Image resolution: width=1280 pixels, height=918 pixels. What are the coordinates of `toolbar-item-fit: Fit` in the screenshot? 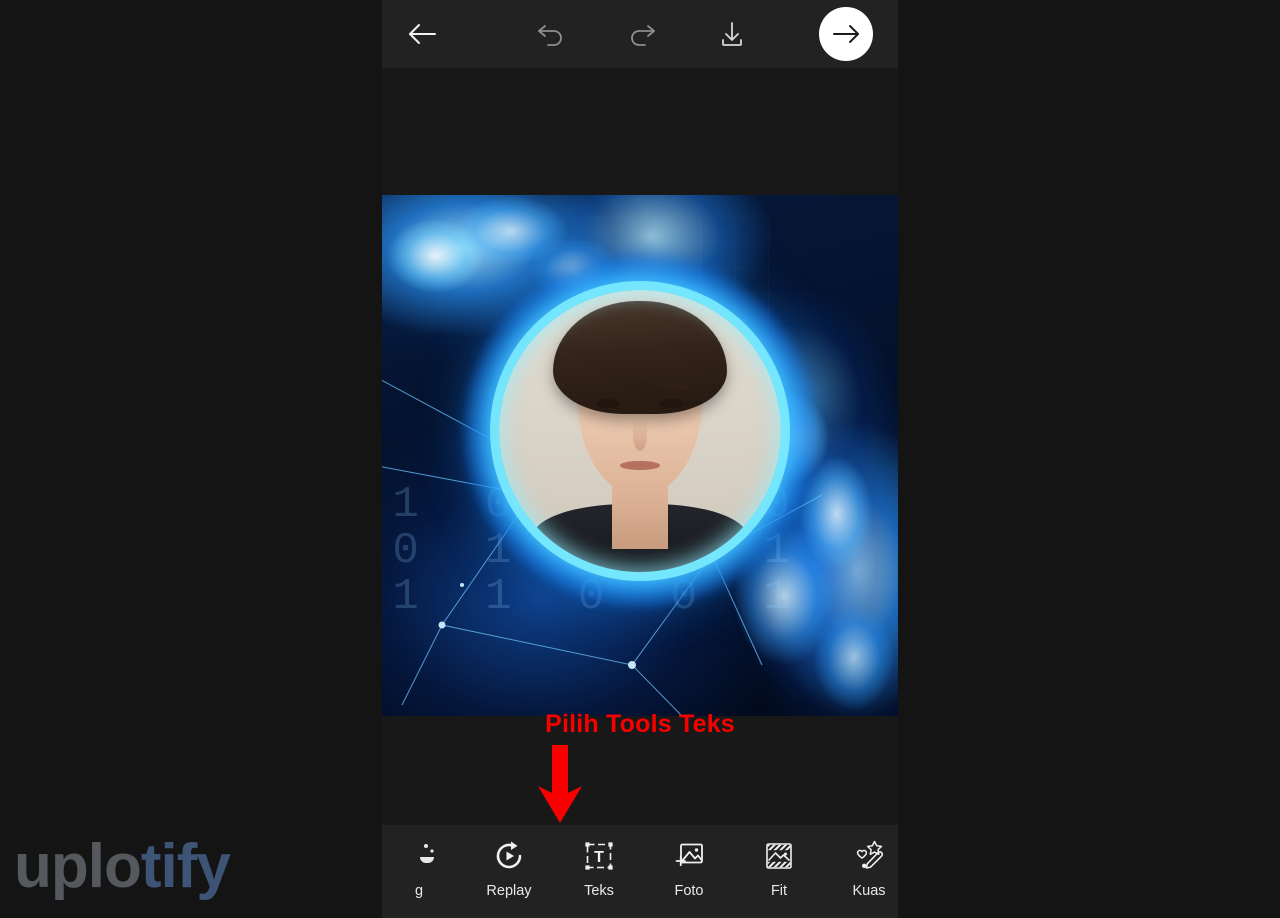 It's located at (779, 871).